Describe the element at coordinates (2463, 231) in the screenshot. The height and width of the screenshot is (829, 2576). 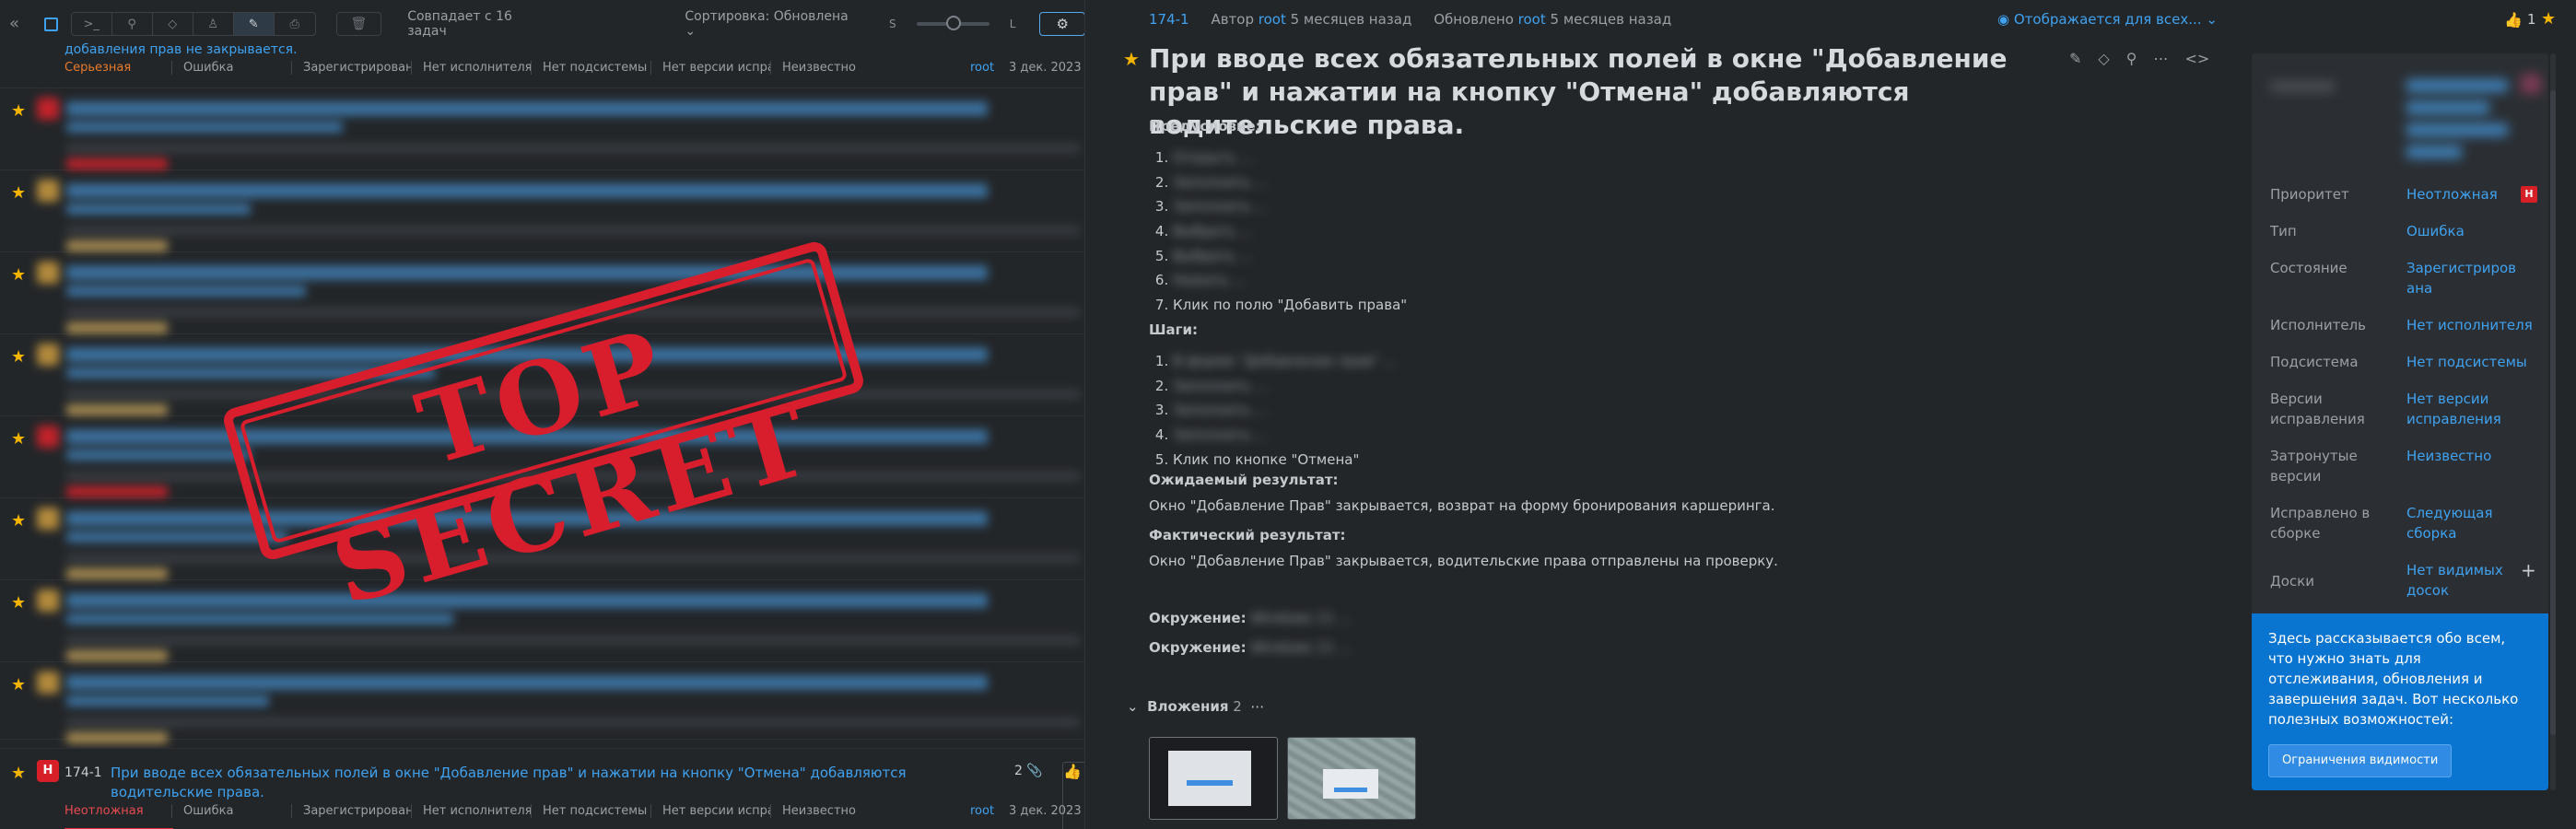
I see `field-value: Ошибка` at that location.